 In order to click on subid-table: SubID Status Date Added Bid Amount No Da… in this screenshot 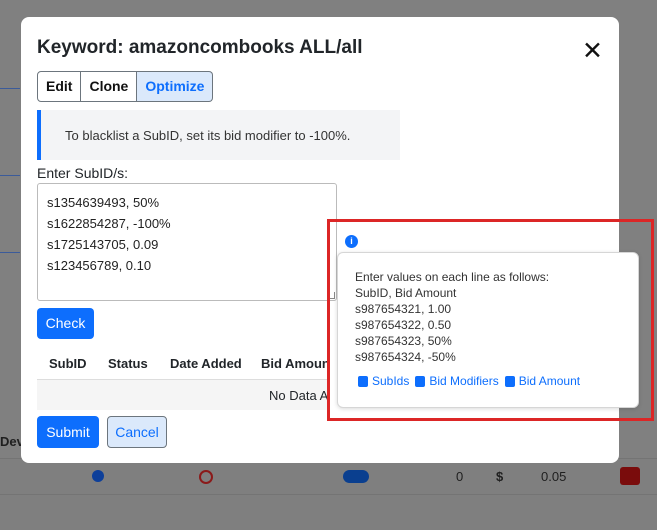, I will do `click(182, 380)`.